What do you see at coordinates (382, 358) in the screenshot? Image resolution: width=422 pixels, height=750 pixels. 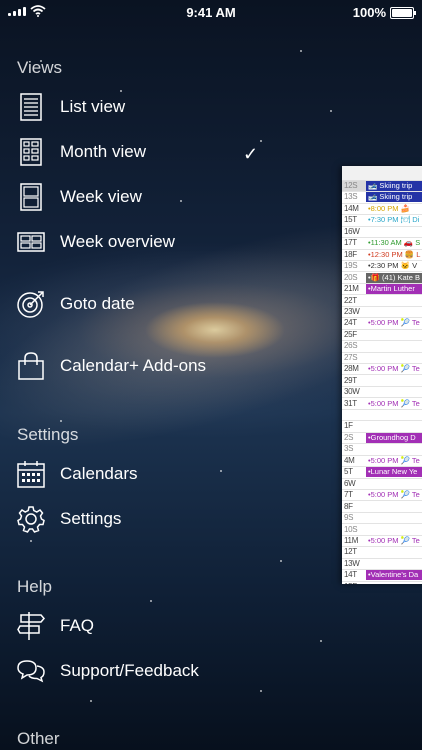 I see `calendar-day-row: 27S` at bounding box center [382, 358].